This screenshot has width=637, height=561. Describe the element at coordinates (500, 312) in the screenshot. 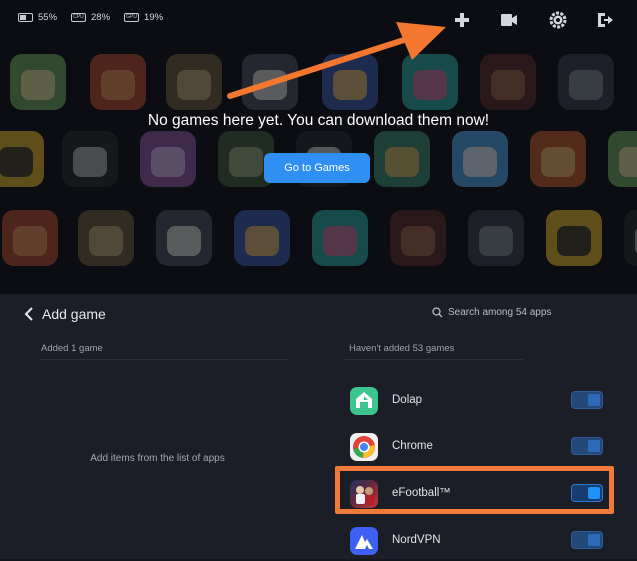

I see `search-placeholder: Search among 54 apps` at that location.